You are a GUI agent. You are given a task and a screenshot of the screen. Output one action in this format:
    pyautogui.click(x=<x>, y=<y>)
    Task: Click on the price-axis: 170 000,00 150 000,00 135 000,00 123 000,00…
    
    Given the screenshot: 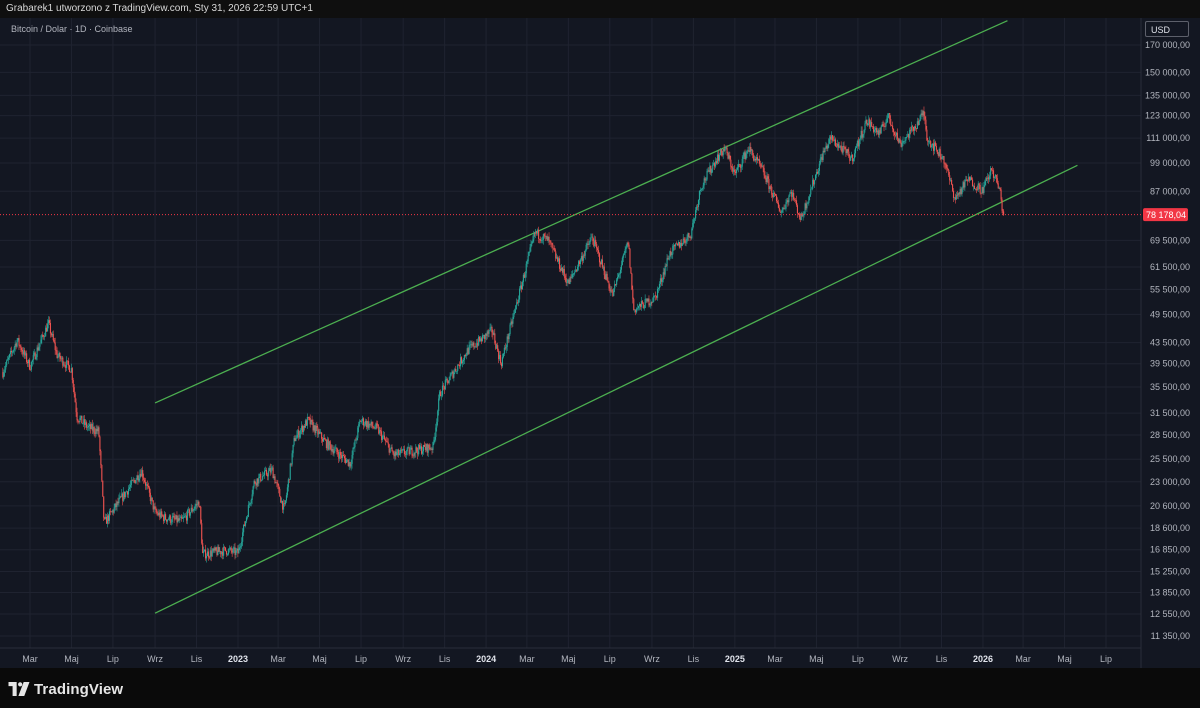 What is the action you would take?
    pyautogui.click(x=1167, y=340)
    